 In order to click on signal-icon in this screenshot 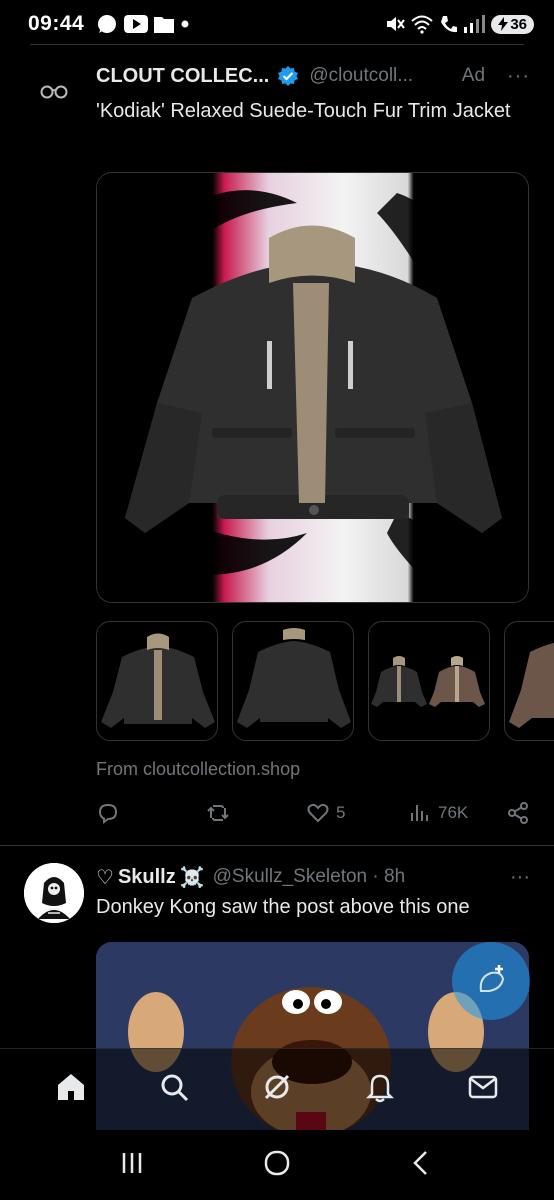, I will do `click(475, 24)`.